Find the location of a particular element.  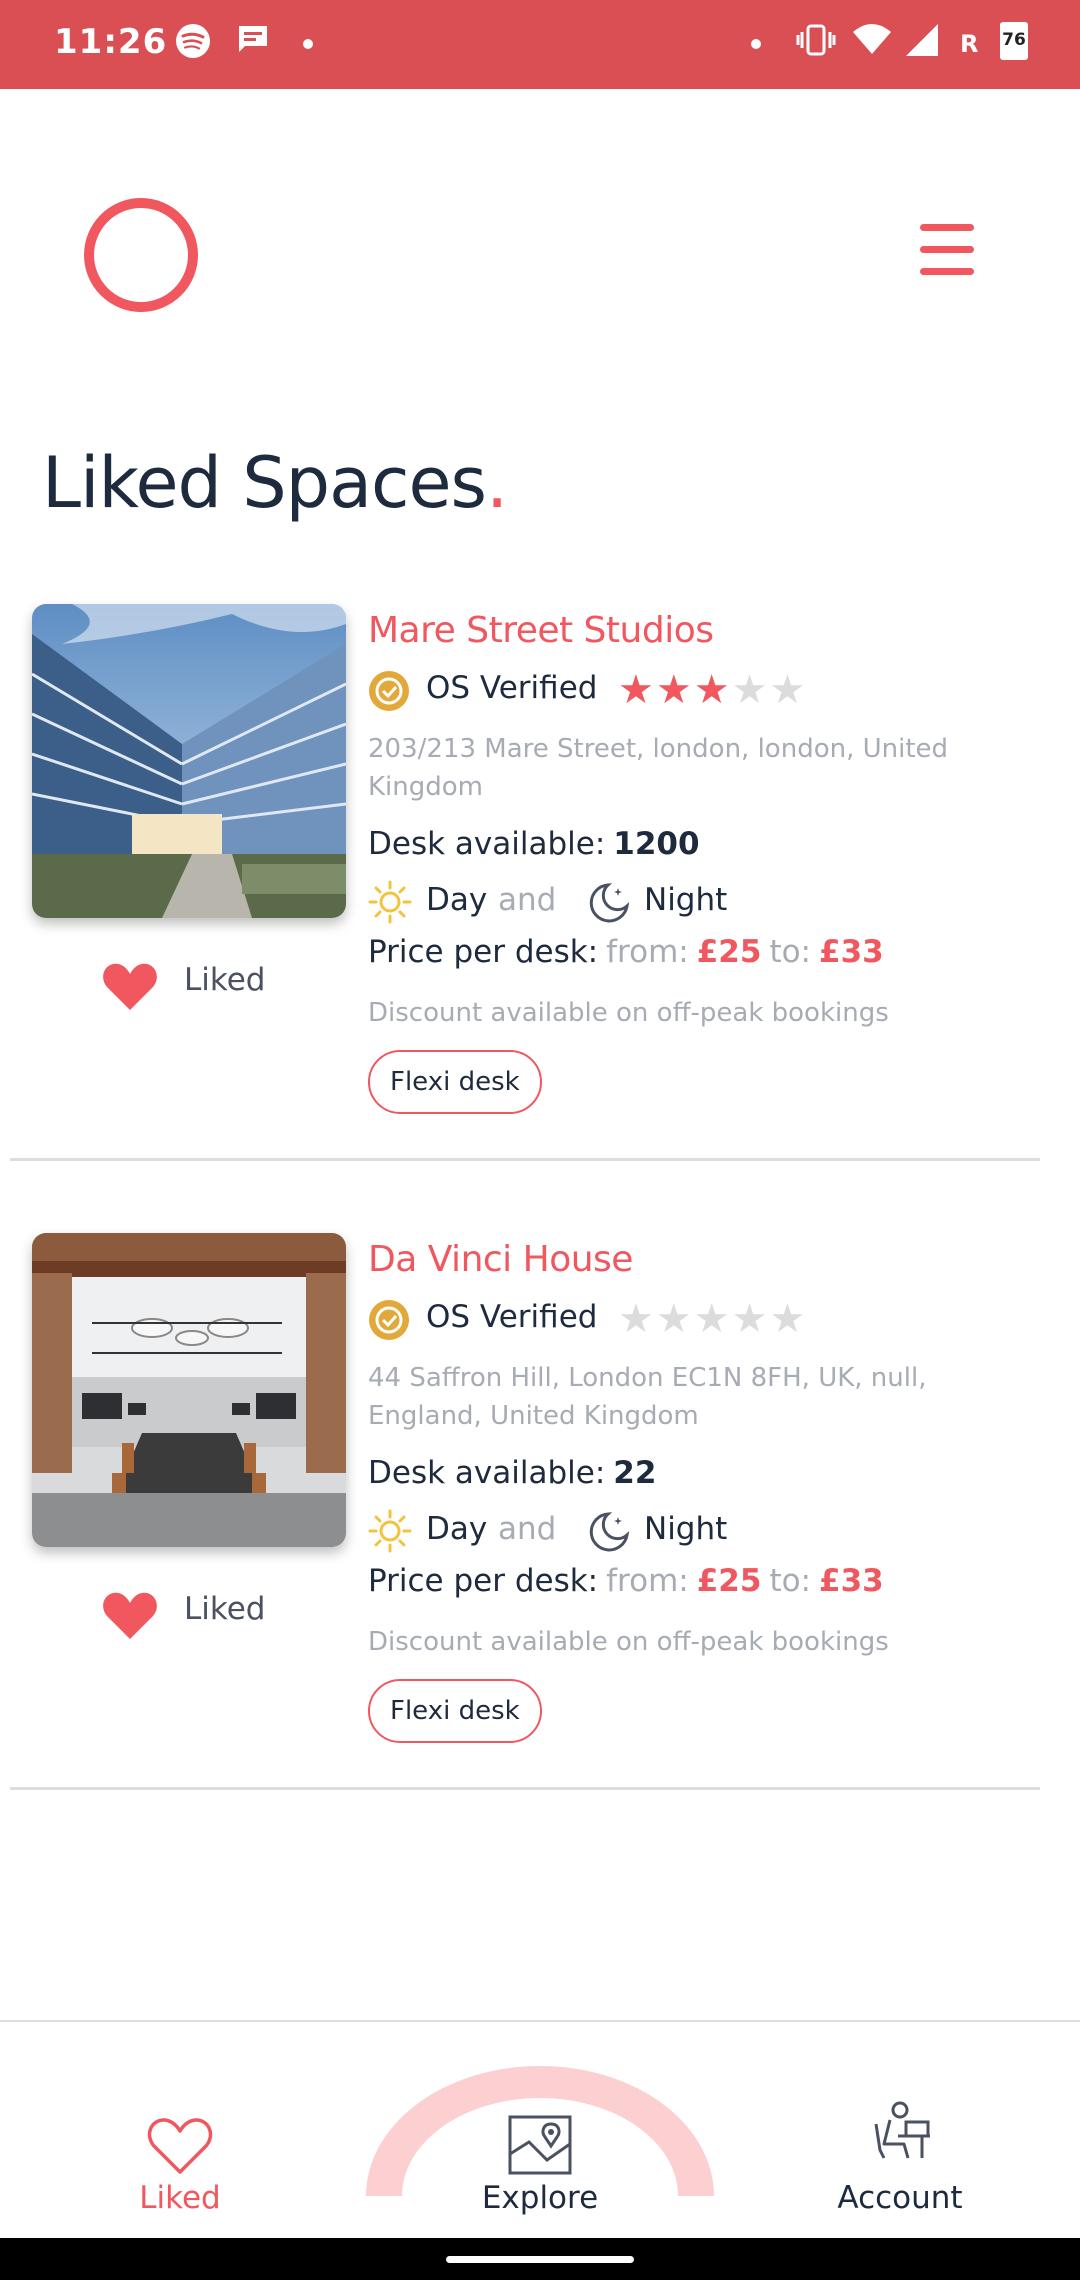

nav-account: Account is located at coordinates (900, 2131).